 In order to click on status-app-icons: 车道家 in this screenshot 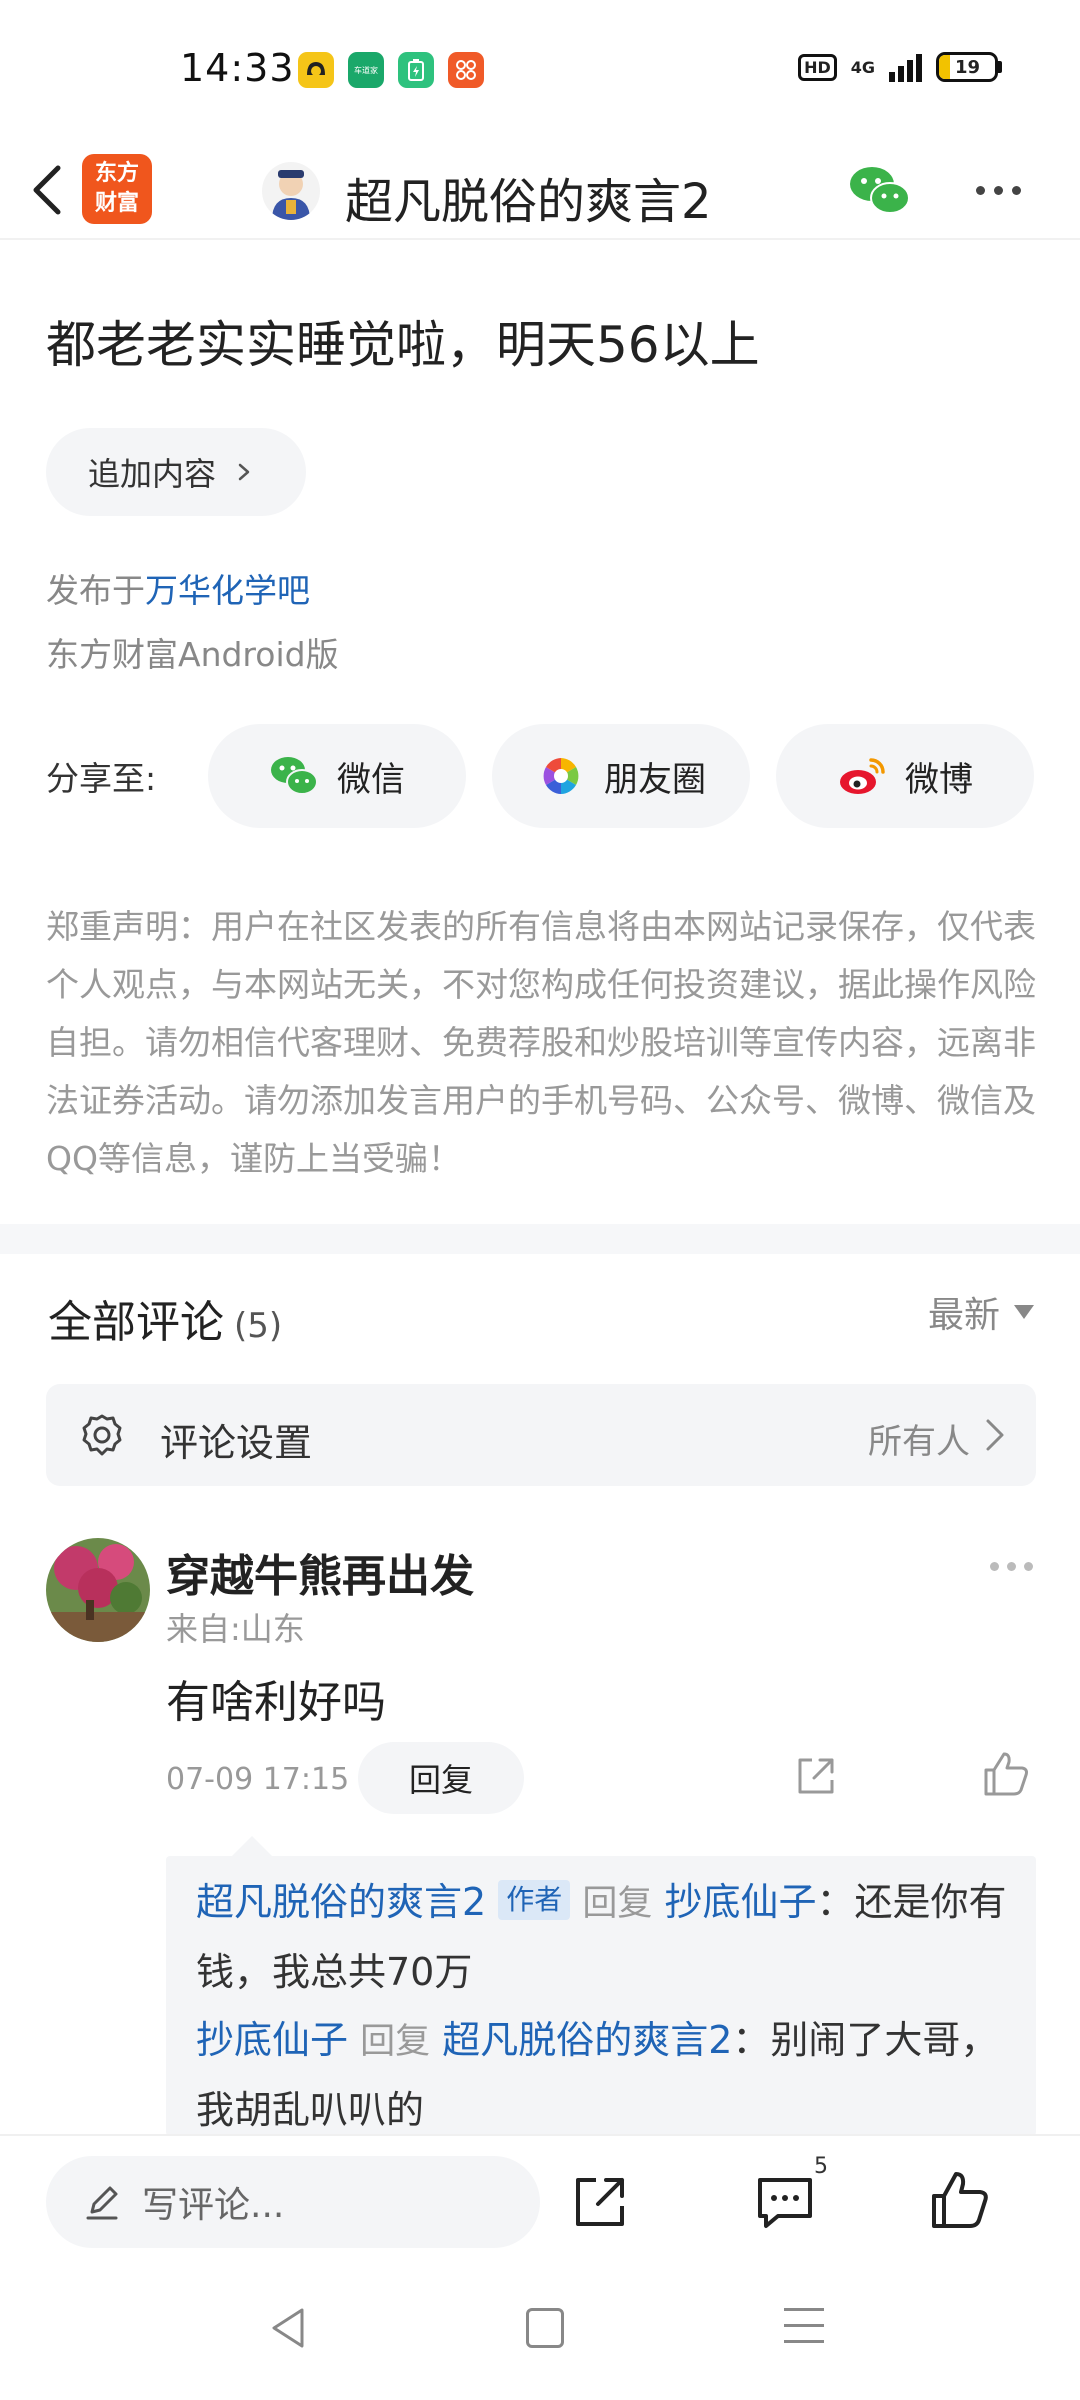, I will do `click(391, 70)`.